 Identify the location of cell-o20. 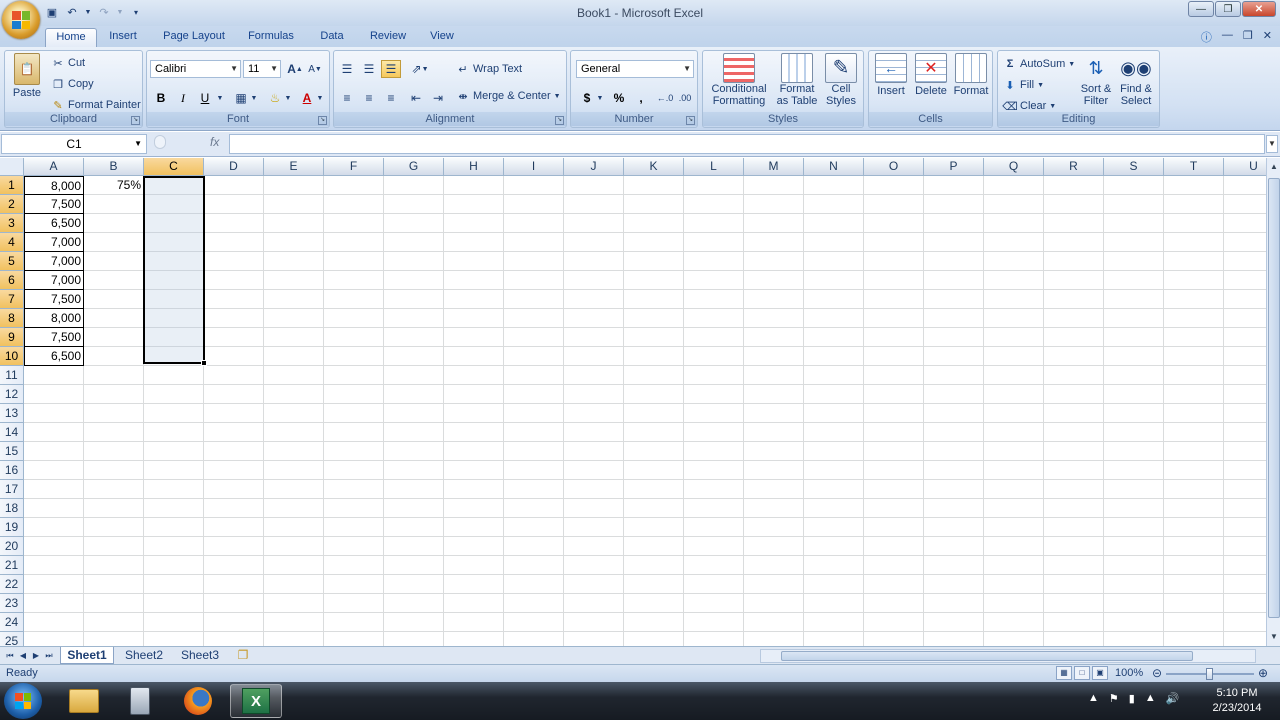
(894, 546).